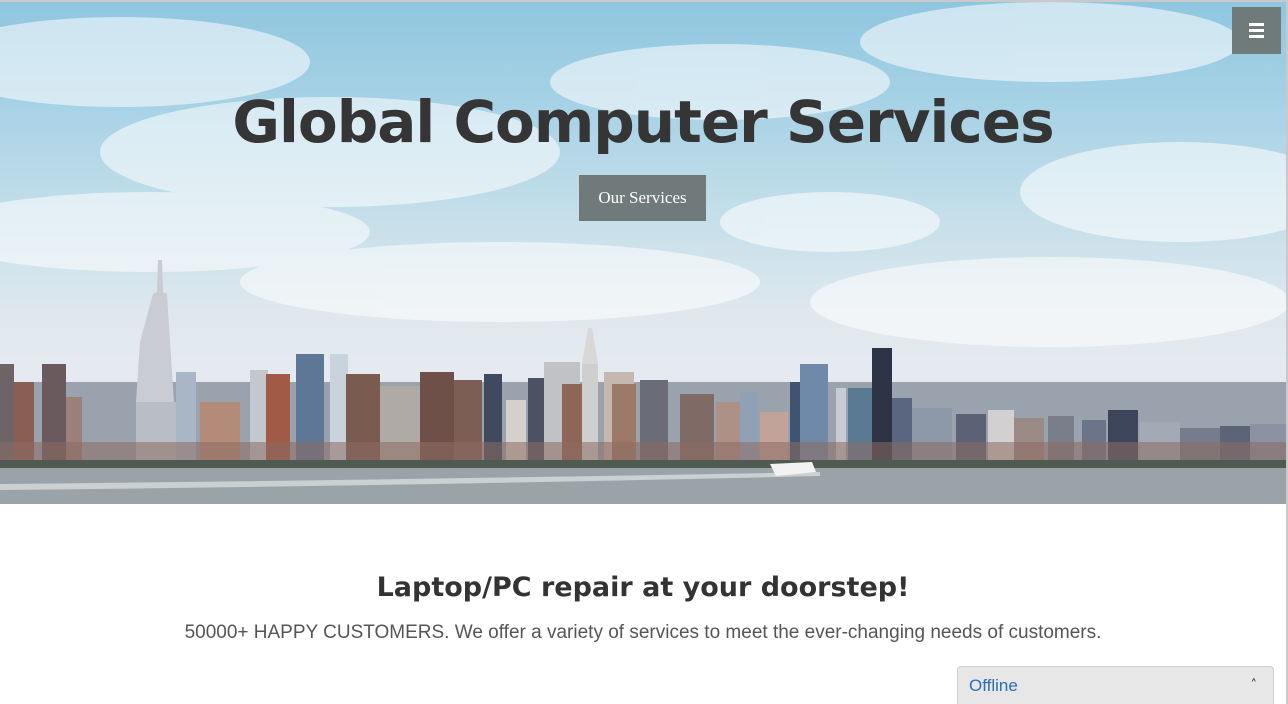 The width and height of the screenshot is (1288, 704). Describe the element at coordinates (1256, 24) in the screenshot. I see `hamburger-icon` at that location.